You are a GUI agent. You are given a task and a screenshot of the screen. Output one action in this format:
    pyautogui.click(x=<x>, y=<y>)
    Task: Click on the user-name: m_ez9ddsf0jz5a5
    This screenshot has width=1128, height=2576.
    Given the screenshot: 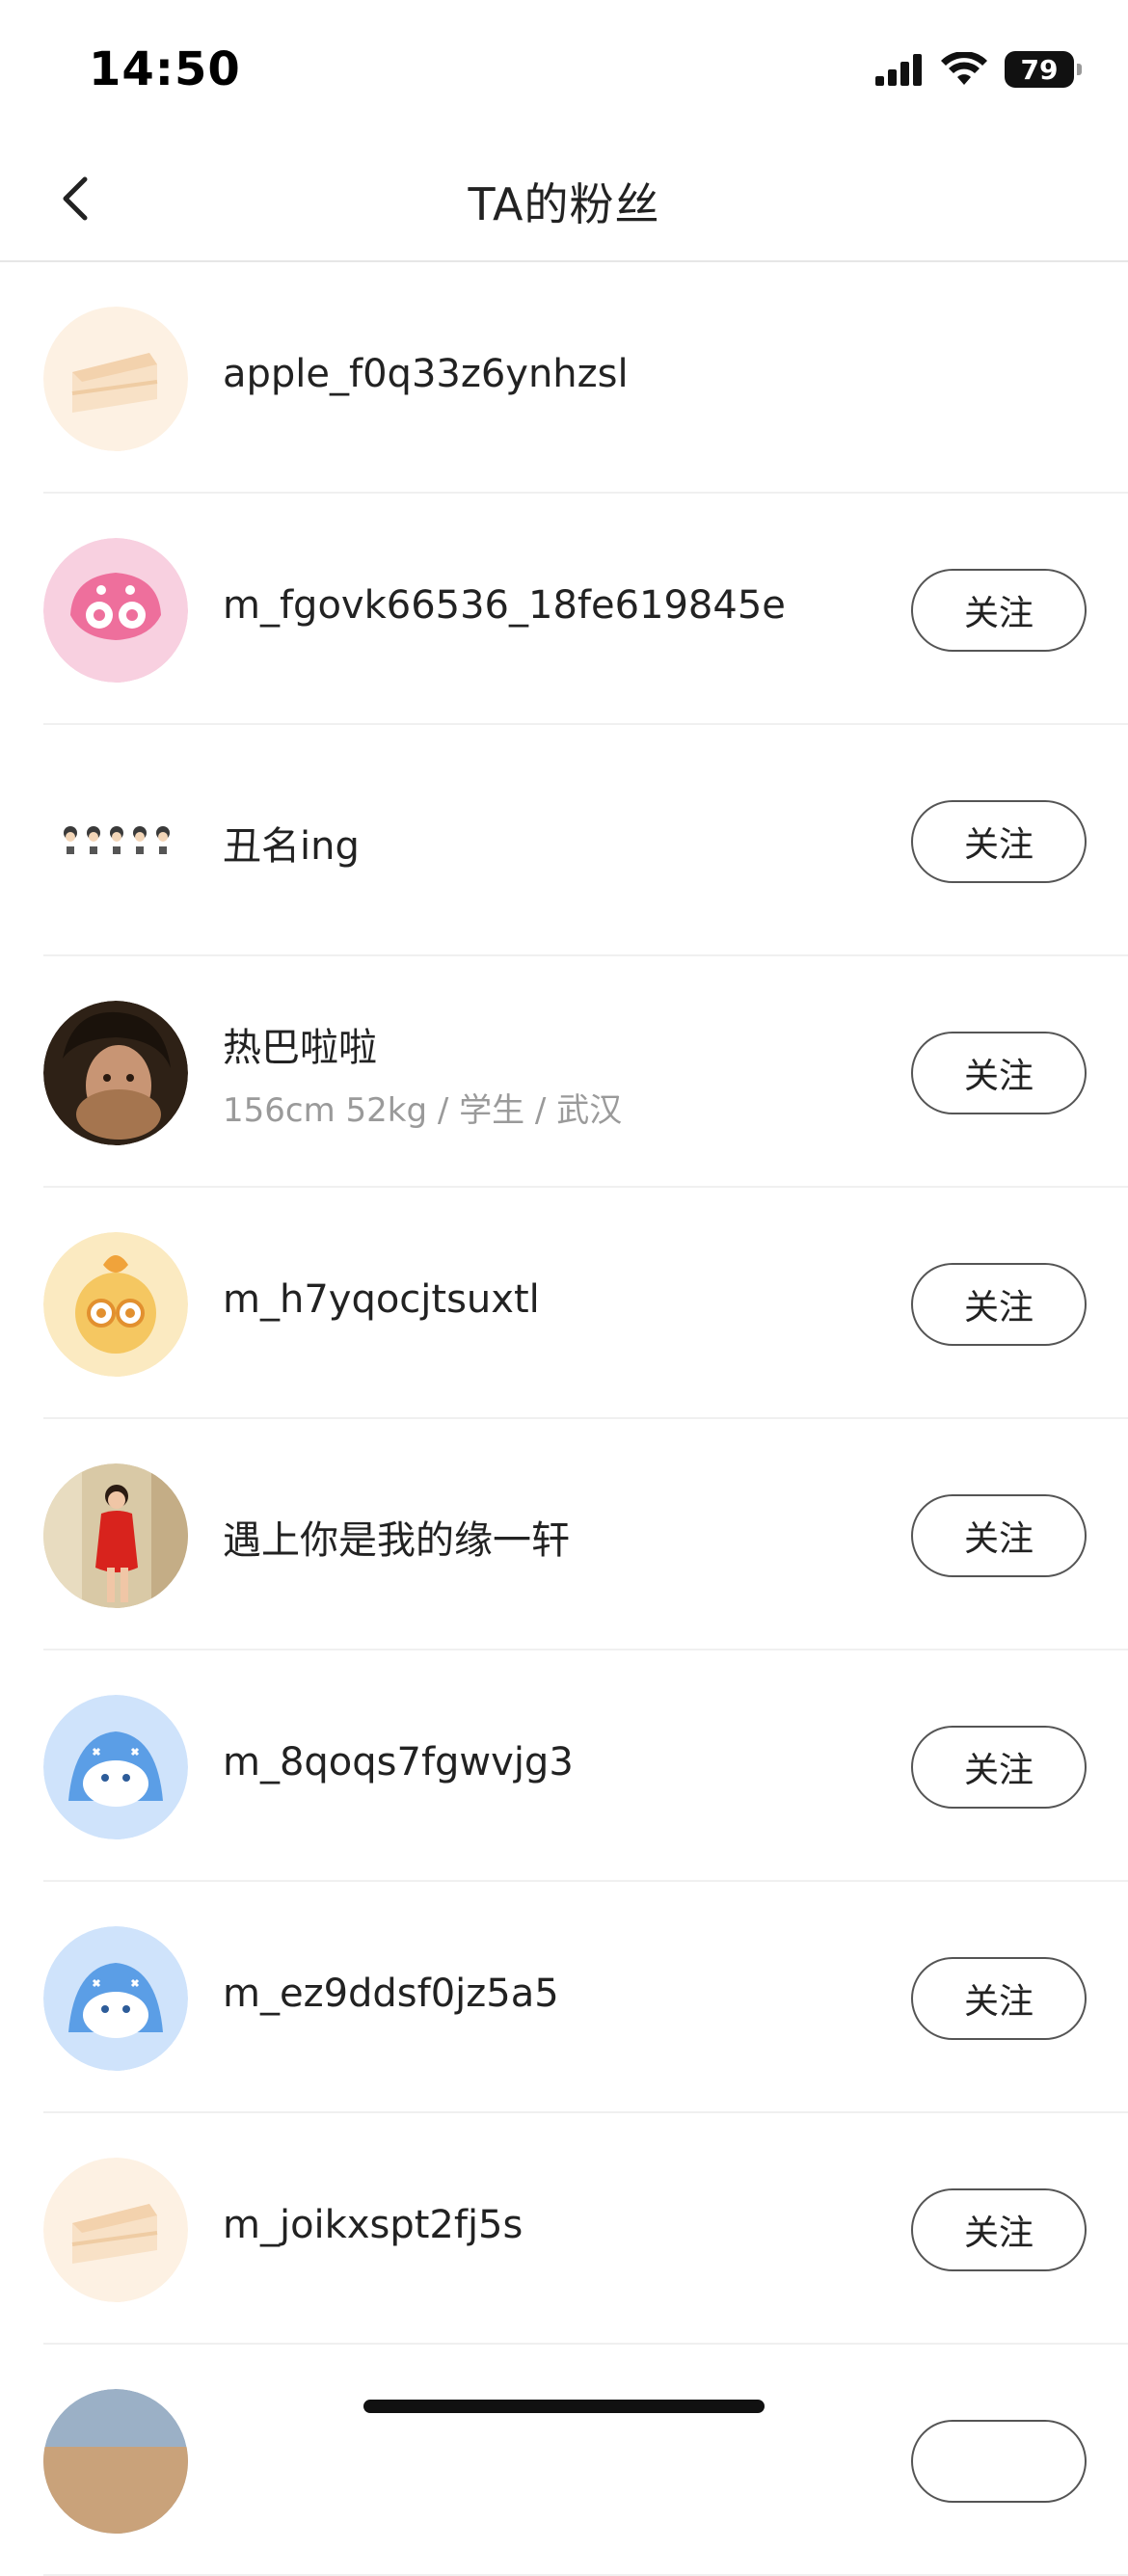 What is the action you would take?
    pyautogui.click(x=391, y=1994)
    